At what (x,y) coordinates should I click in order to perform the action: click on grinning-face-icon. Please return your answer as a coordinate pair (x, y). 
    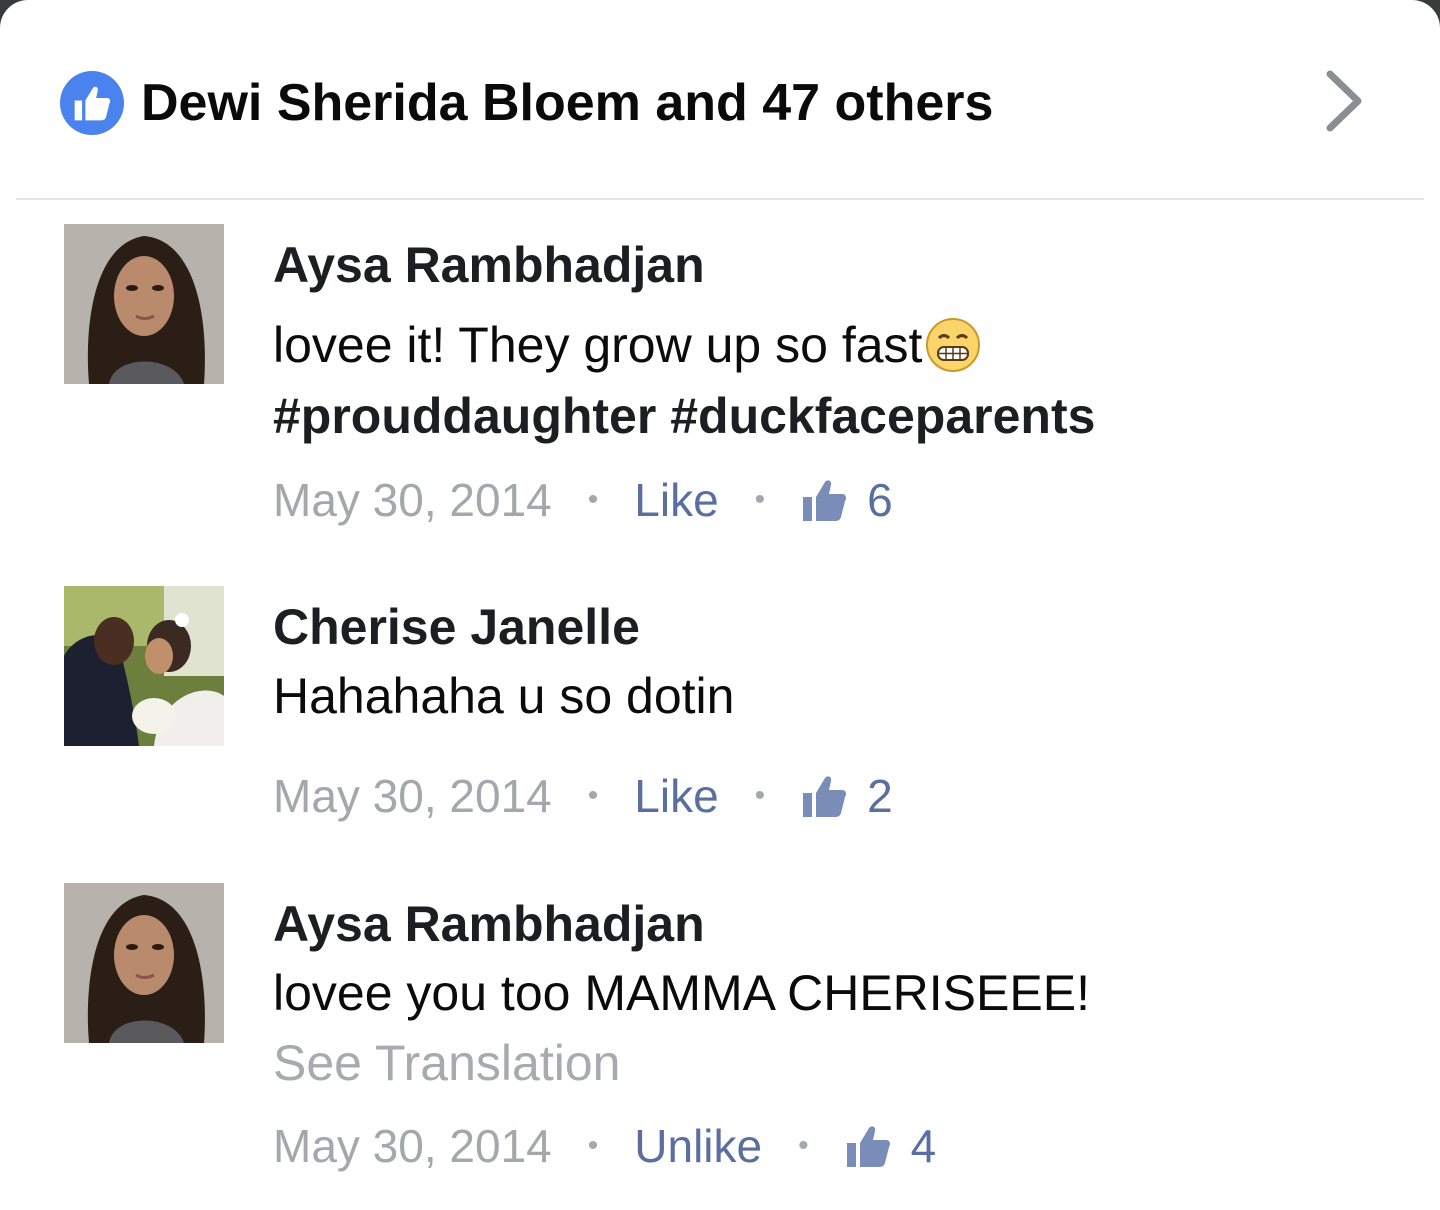
    Looking at the image, I should click on (953, 345).